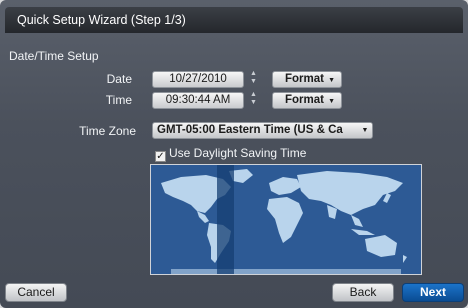 The height and width of the screenshot is (308, 468). I want to click on date-spinner: ▲ ▼, so click(253, 79).